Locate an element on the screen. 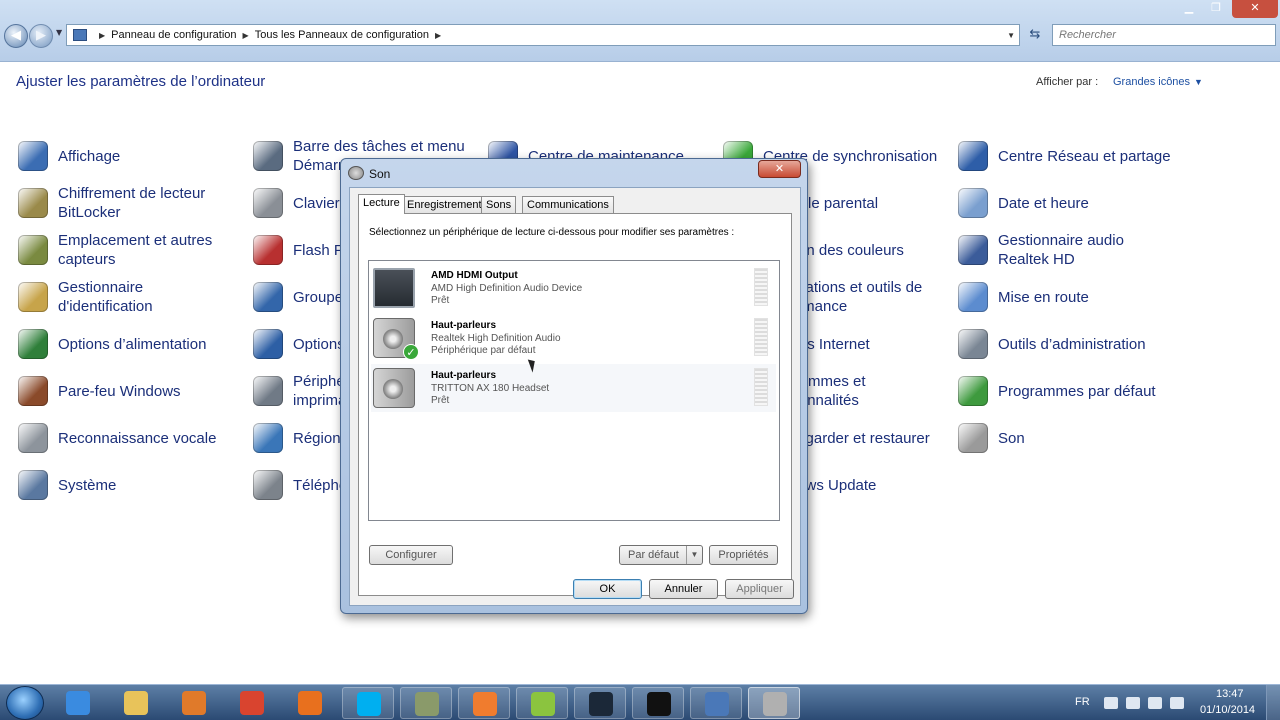 Image resolution: width=1280 pixels, height=720 pixels. default-check-icon: ✓ is located at coordinates (411, 352).